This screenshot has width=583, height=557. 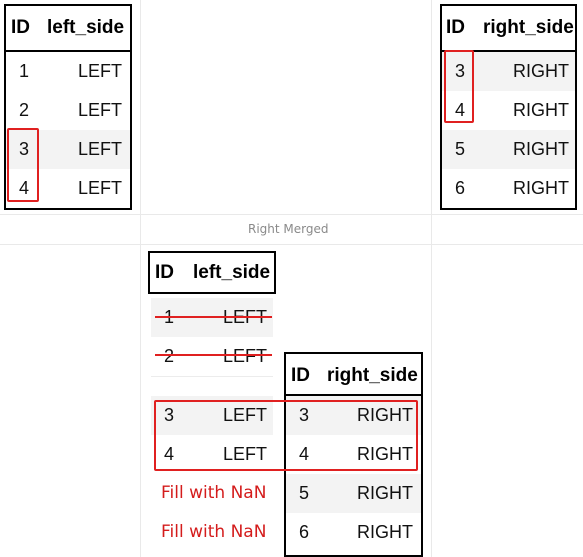 I want to click on grid-divider-v2, so click(x=431, y=278).